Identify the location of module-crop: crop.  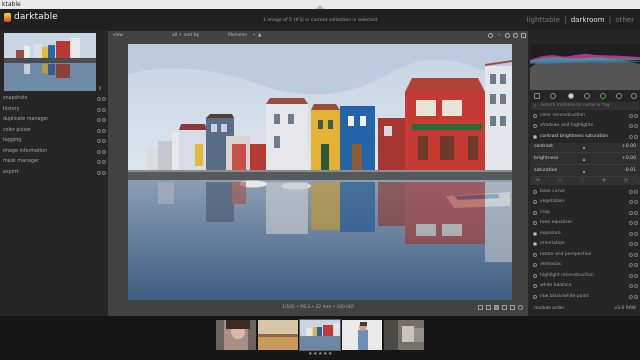
(585, 212).